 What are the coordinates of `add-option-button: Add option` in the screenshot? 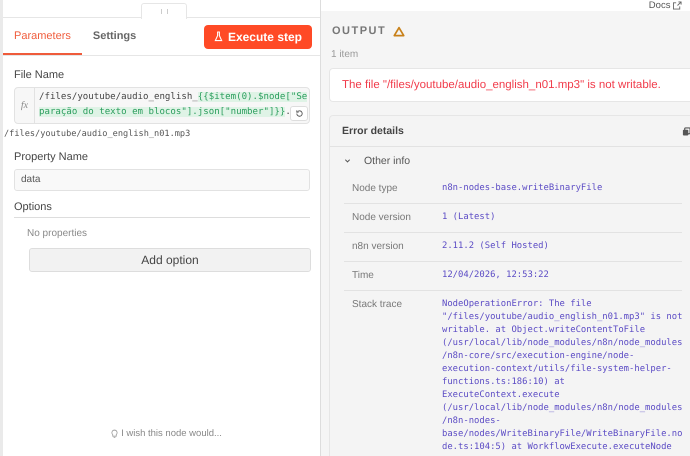 It's located at (170, 260).